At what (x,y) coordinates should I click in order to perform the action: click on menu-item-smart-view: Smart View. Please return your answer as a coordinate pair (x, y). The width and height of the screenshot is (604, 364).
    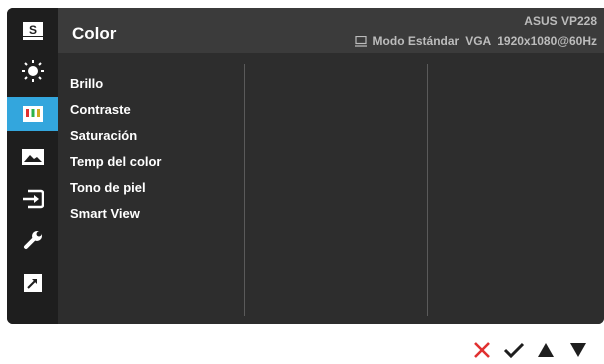
    Looking at the image, I should click on (105, 213).